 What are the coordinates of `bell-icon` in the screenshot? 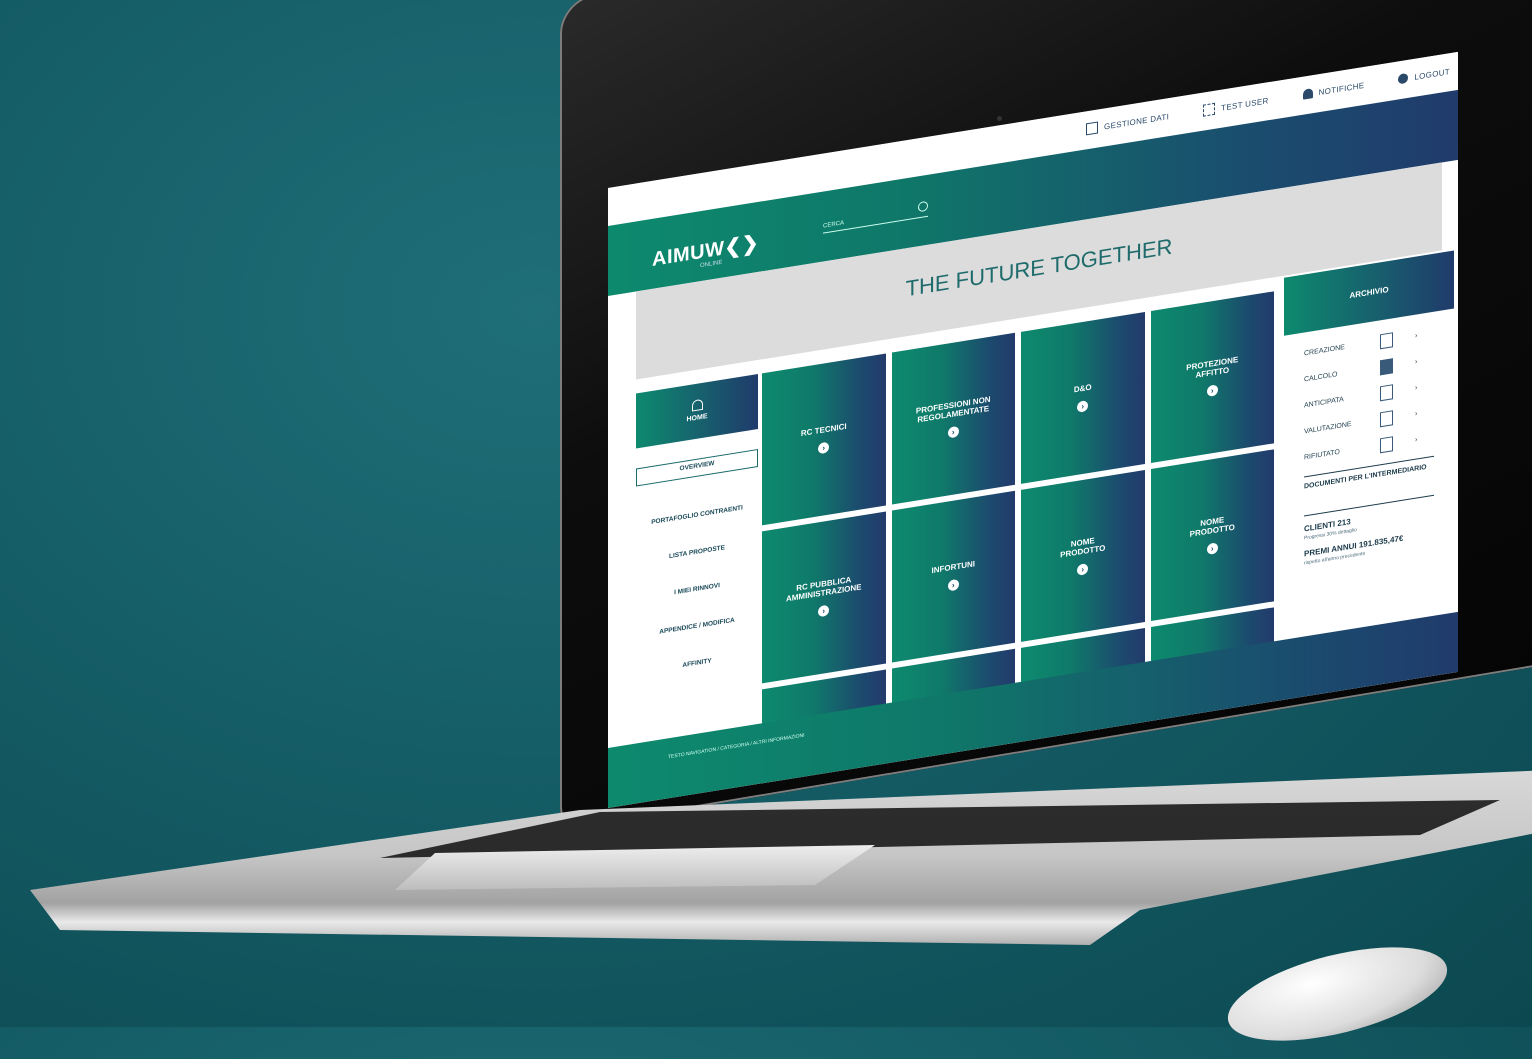 It's located at (1307, 94).